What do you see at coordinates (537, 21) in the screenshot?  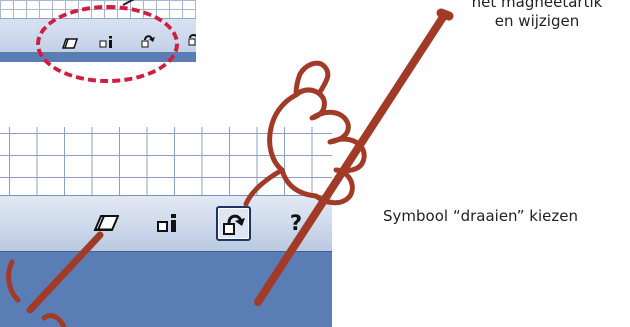 I see `caption-line-2: en wijzigen` at bounding box center [537, 21].